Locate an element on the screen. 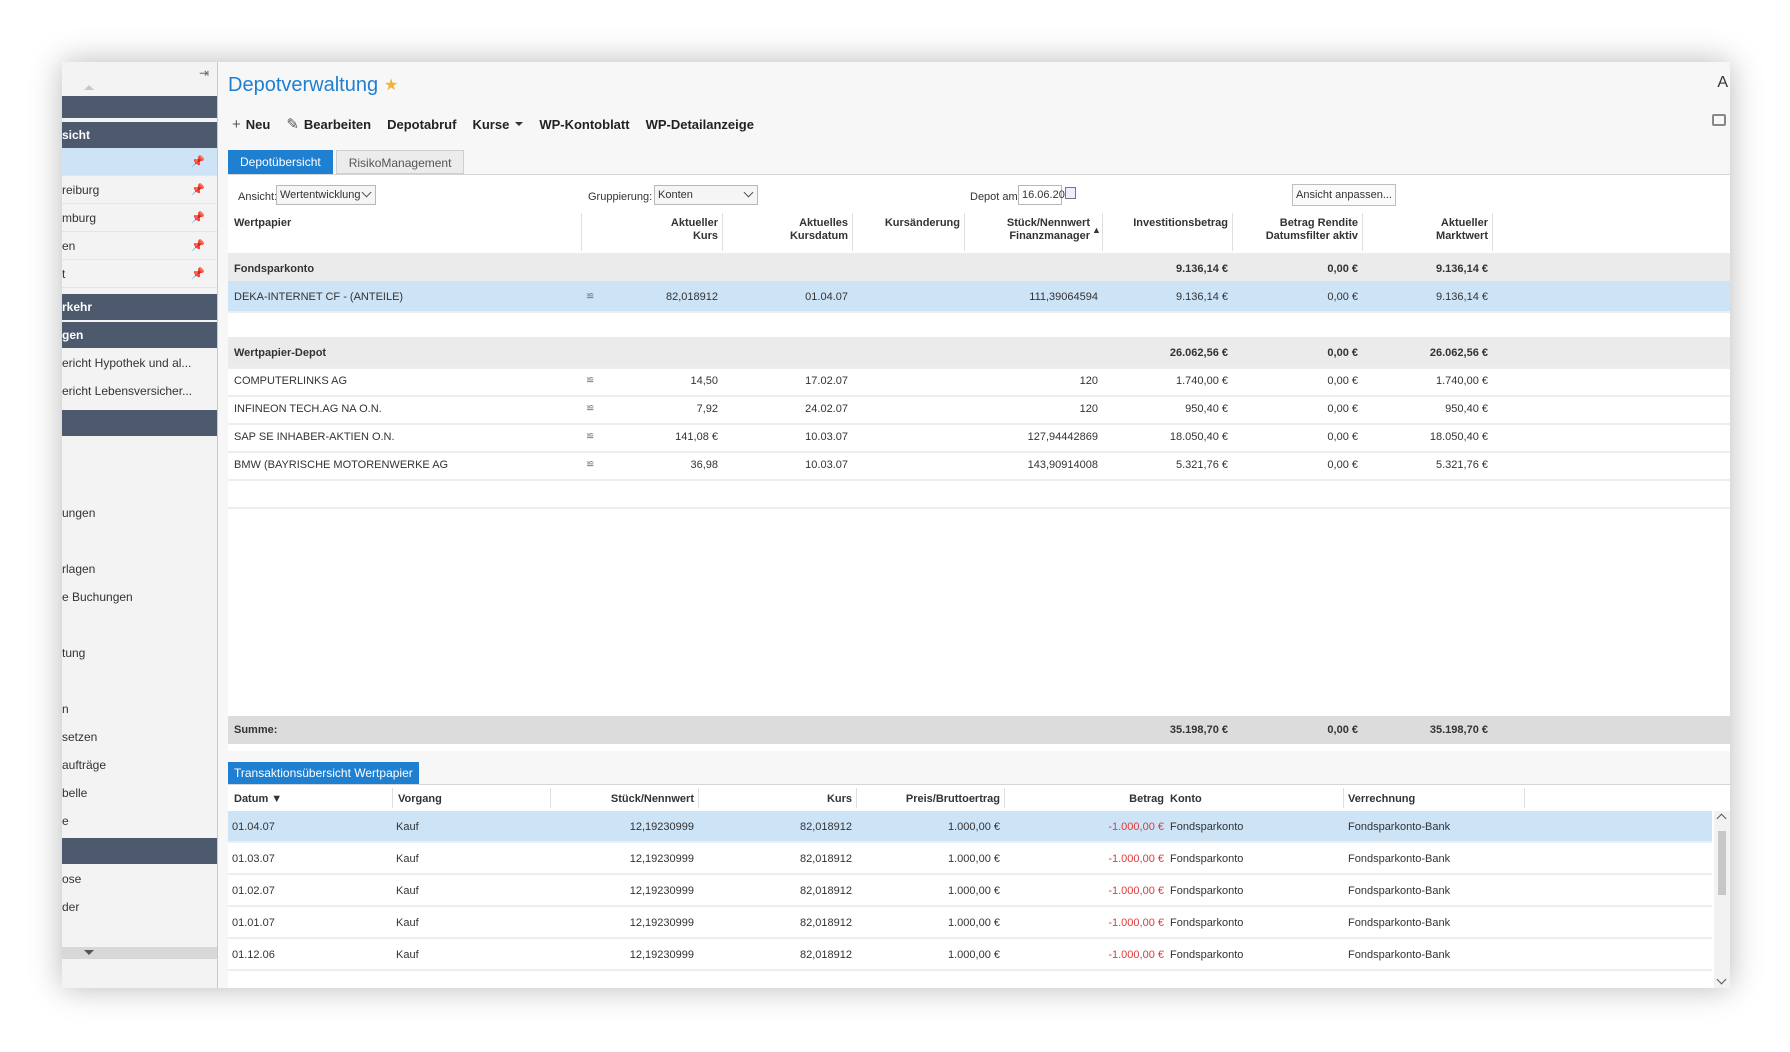  col-investitionsbetrag: Investitionsbetrag is located at coordinates (1178, 223).